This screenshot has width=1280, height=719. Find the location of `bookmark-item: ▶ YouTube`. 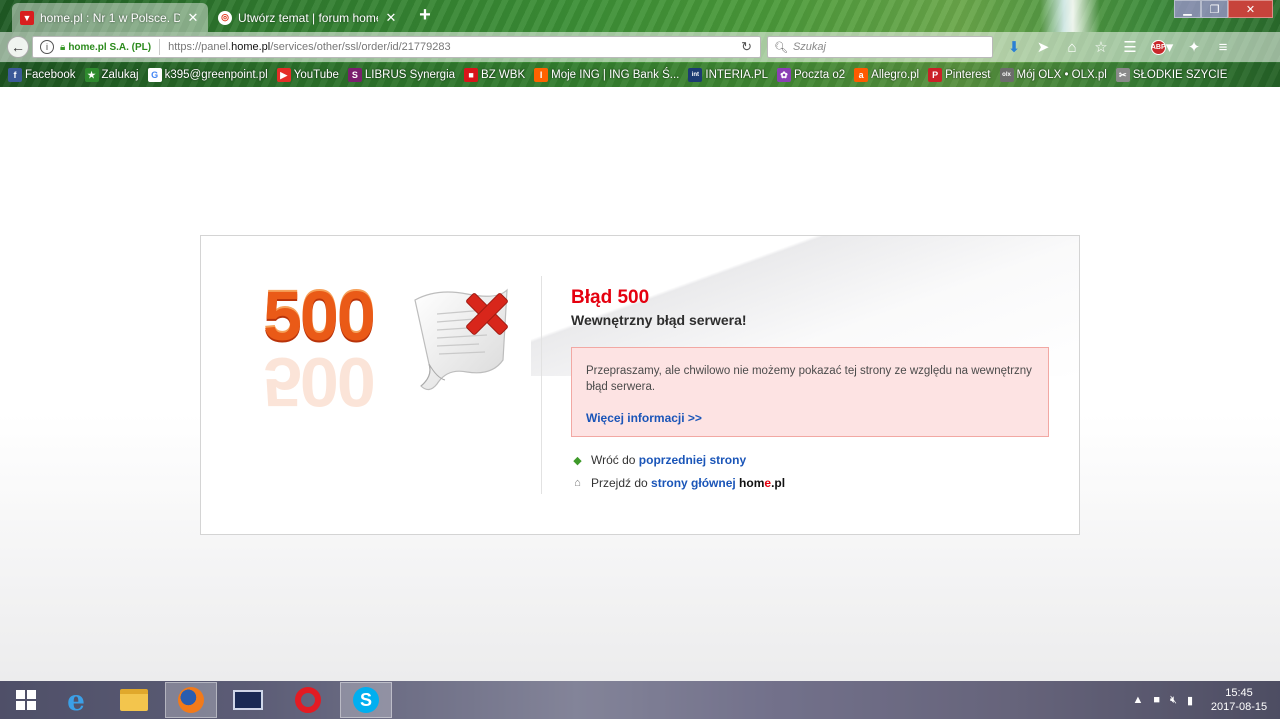

bookmark-item: ▶ YouTube is located at coordinates (307, 75).